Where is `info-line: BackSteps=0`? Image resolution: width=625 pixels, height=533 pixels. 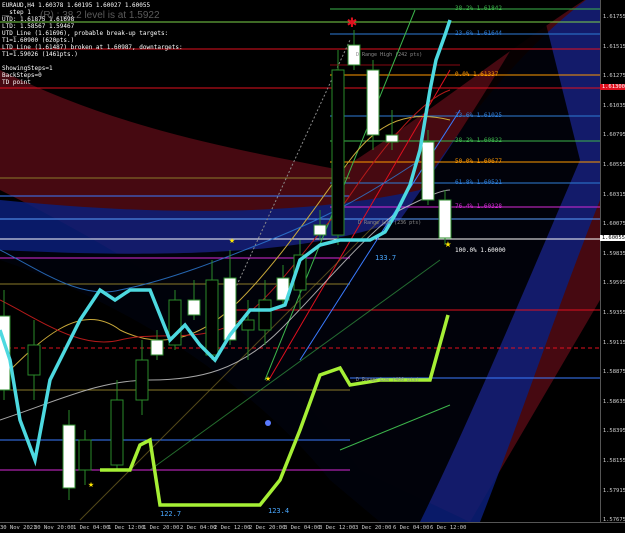 info-line: BackSteps=0 is located at coordinates (22, 75).